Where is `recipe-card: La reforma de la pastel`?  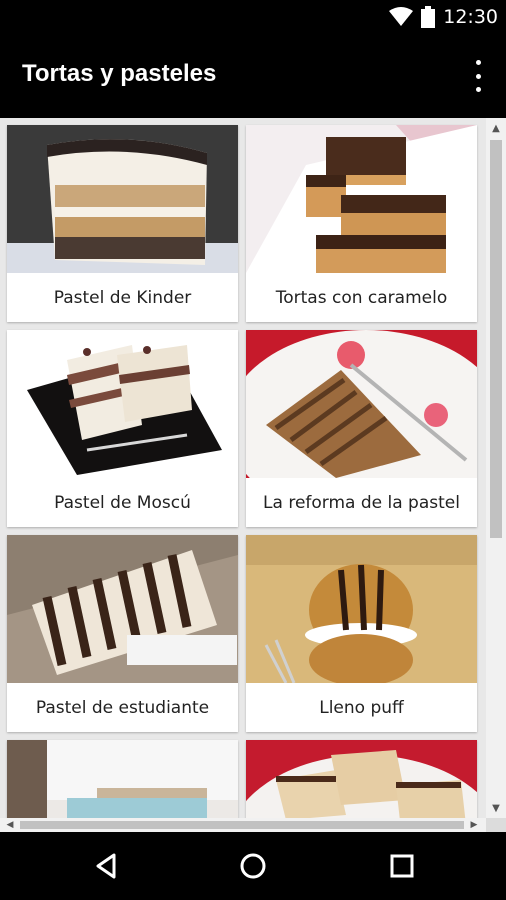
recipe-card: La reforma de la pastel is located at coordinates (361, 428).